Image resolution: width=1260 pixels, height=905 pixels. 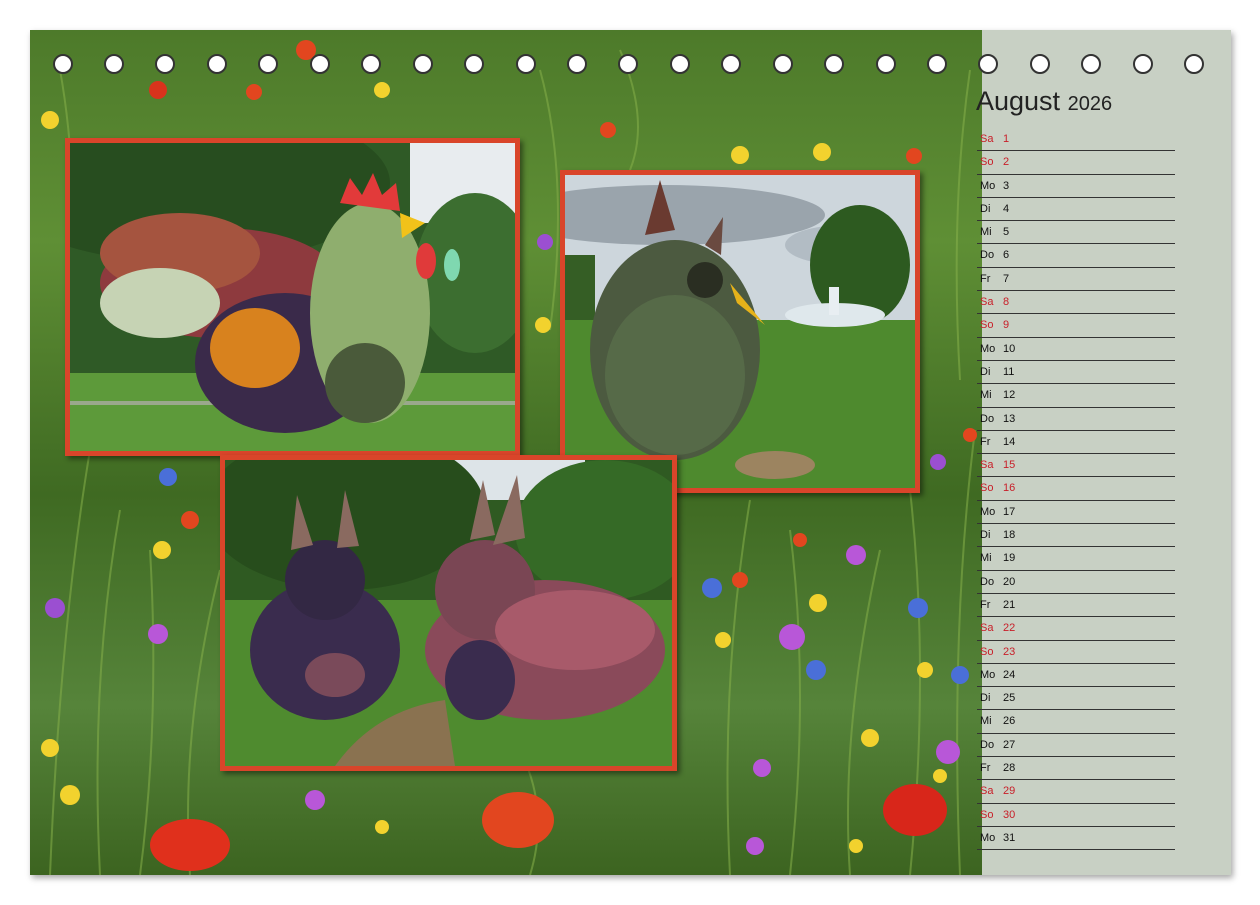 I want to click on day-row: Mi 26, so click(x=1076, y=722).